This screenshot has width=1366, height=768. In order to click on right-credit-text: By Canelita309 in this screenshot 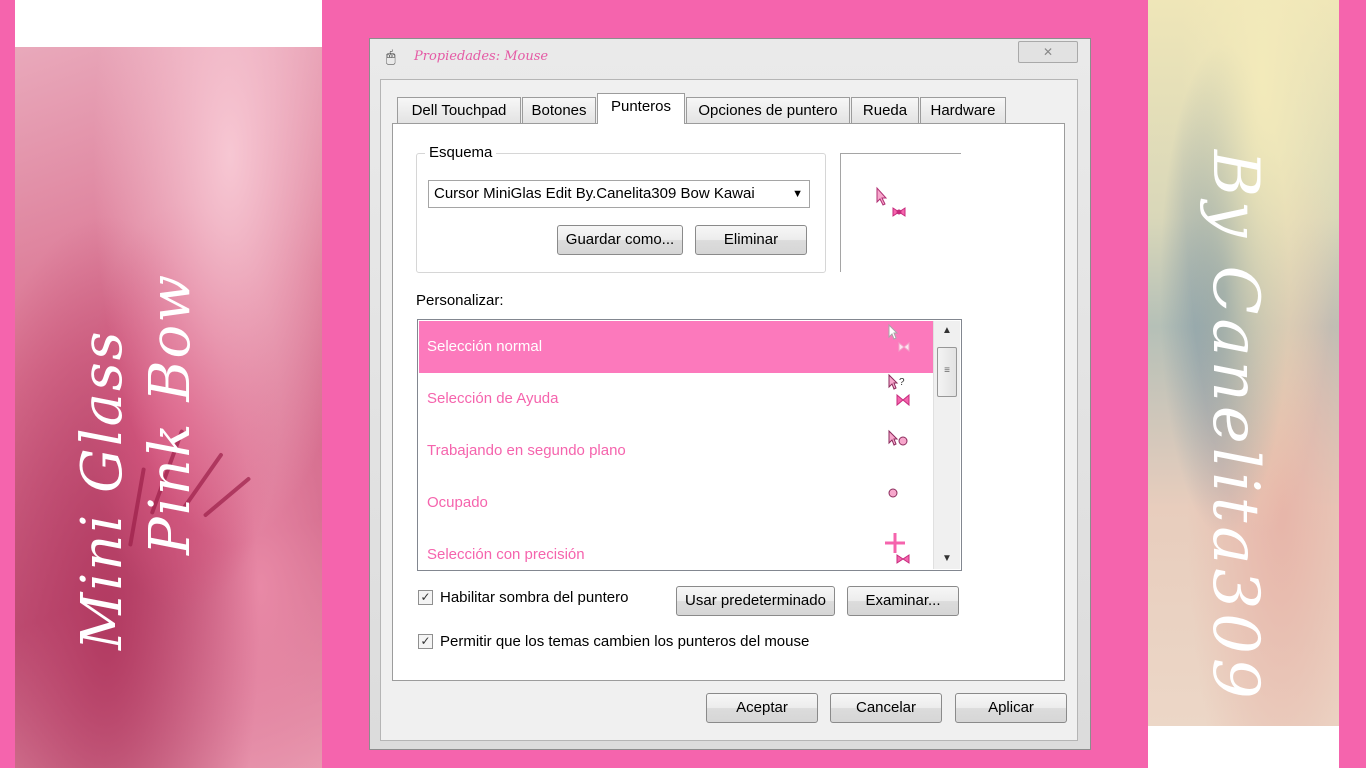, I will do `click(1235, 426)`.